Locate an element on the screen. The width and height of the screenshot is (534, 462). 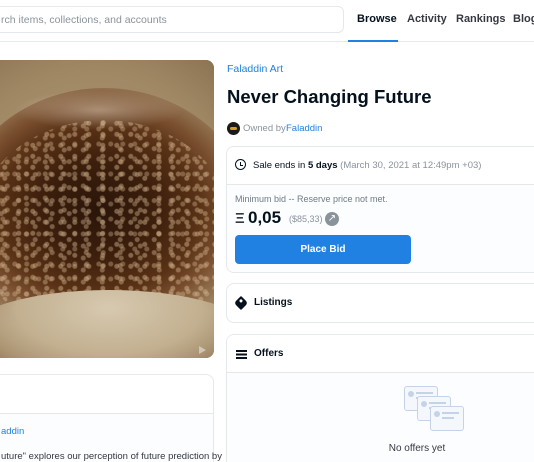
current-price: 0,05 is located at coordinates (265, 217).